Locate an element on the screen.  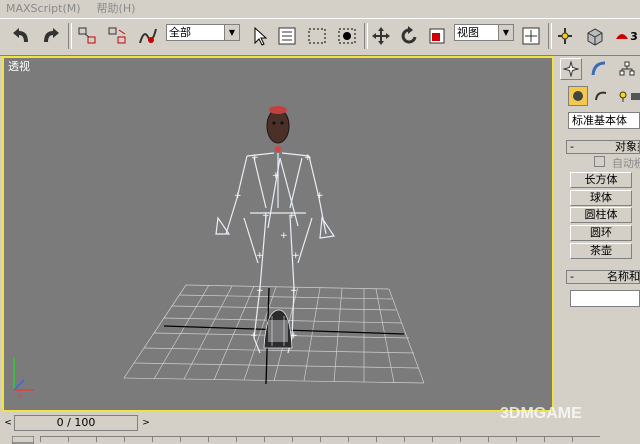
pivot-center-button is located at coordinates (531, 36).